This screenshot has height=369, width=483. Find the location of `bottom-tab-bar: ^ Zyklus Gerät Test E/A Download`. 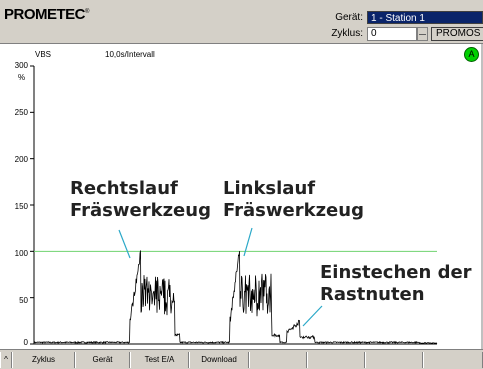

bottom-tab-bar: ^ Zyklus Gerät Test E/A Download is located at coordinates (241, 359).